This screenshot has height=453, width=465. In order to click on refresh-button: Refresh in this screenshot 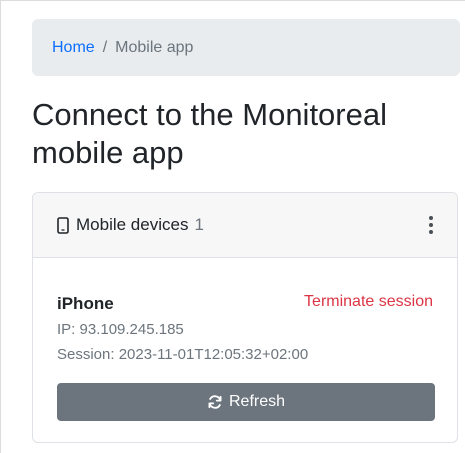, I will do `click(246, 402)`.